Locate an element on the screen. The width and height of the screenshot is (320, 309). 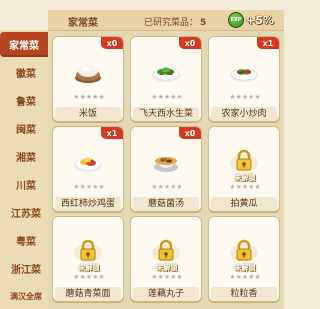
dish-name: 西红柿炒鸡蛋 is located at coordinates (88, 204).